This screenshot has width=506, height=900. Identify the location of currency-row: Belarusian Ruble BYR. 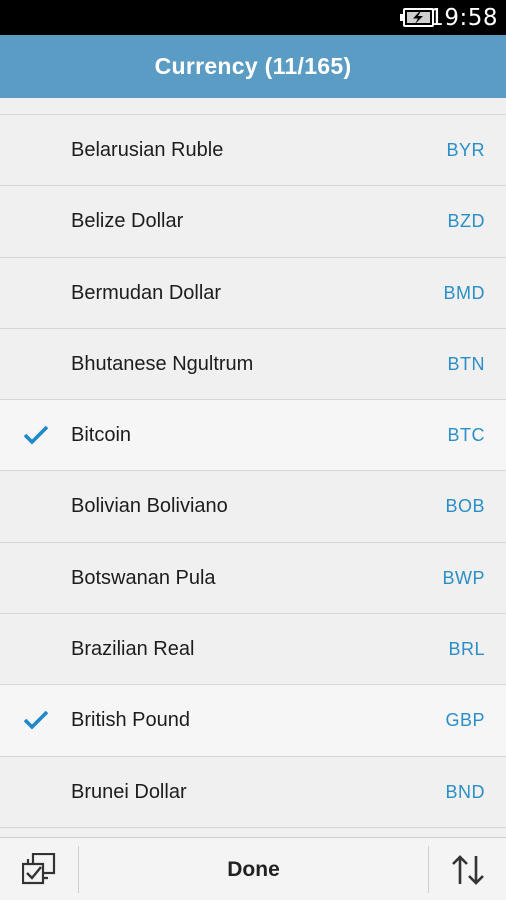
(253, 151).